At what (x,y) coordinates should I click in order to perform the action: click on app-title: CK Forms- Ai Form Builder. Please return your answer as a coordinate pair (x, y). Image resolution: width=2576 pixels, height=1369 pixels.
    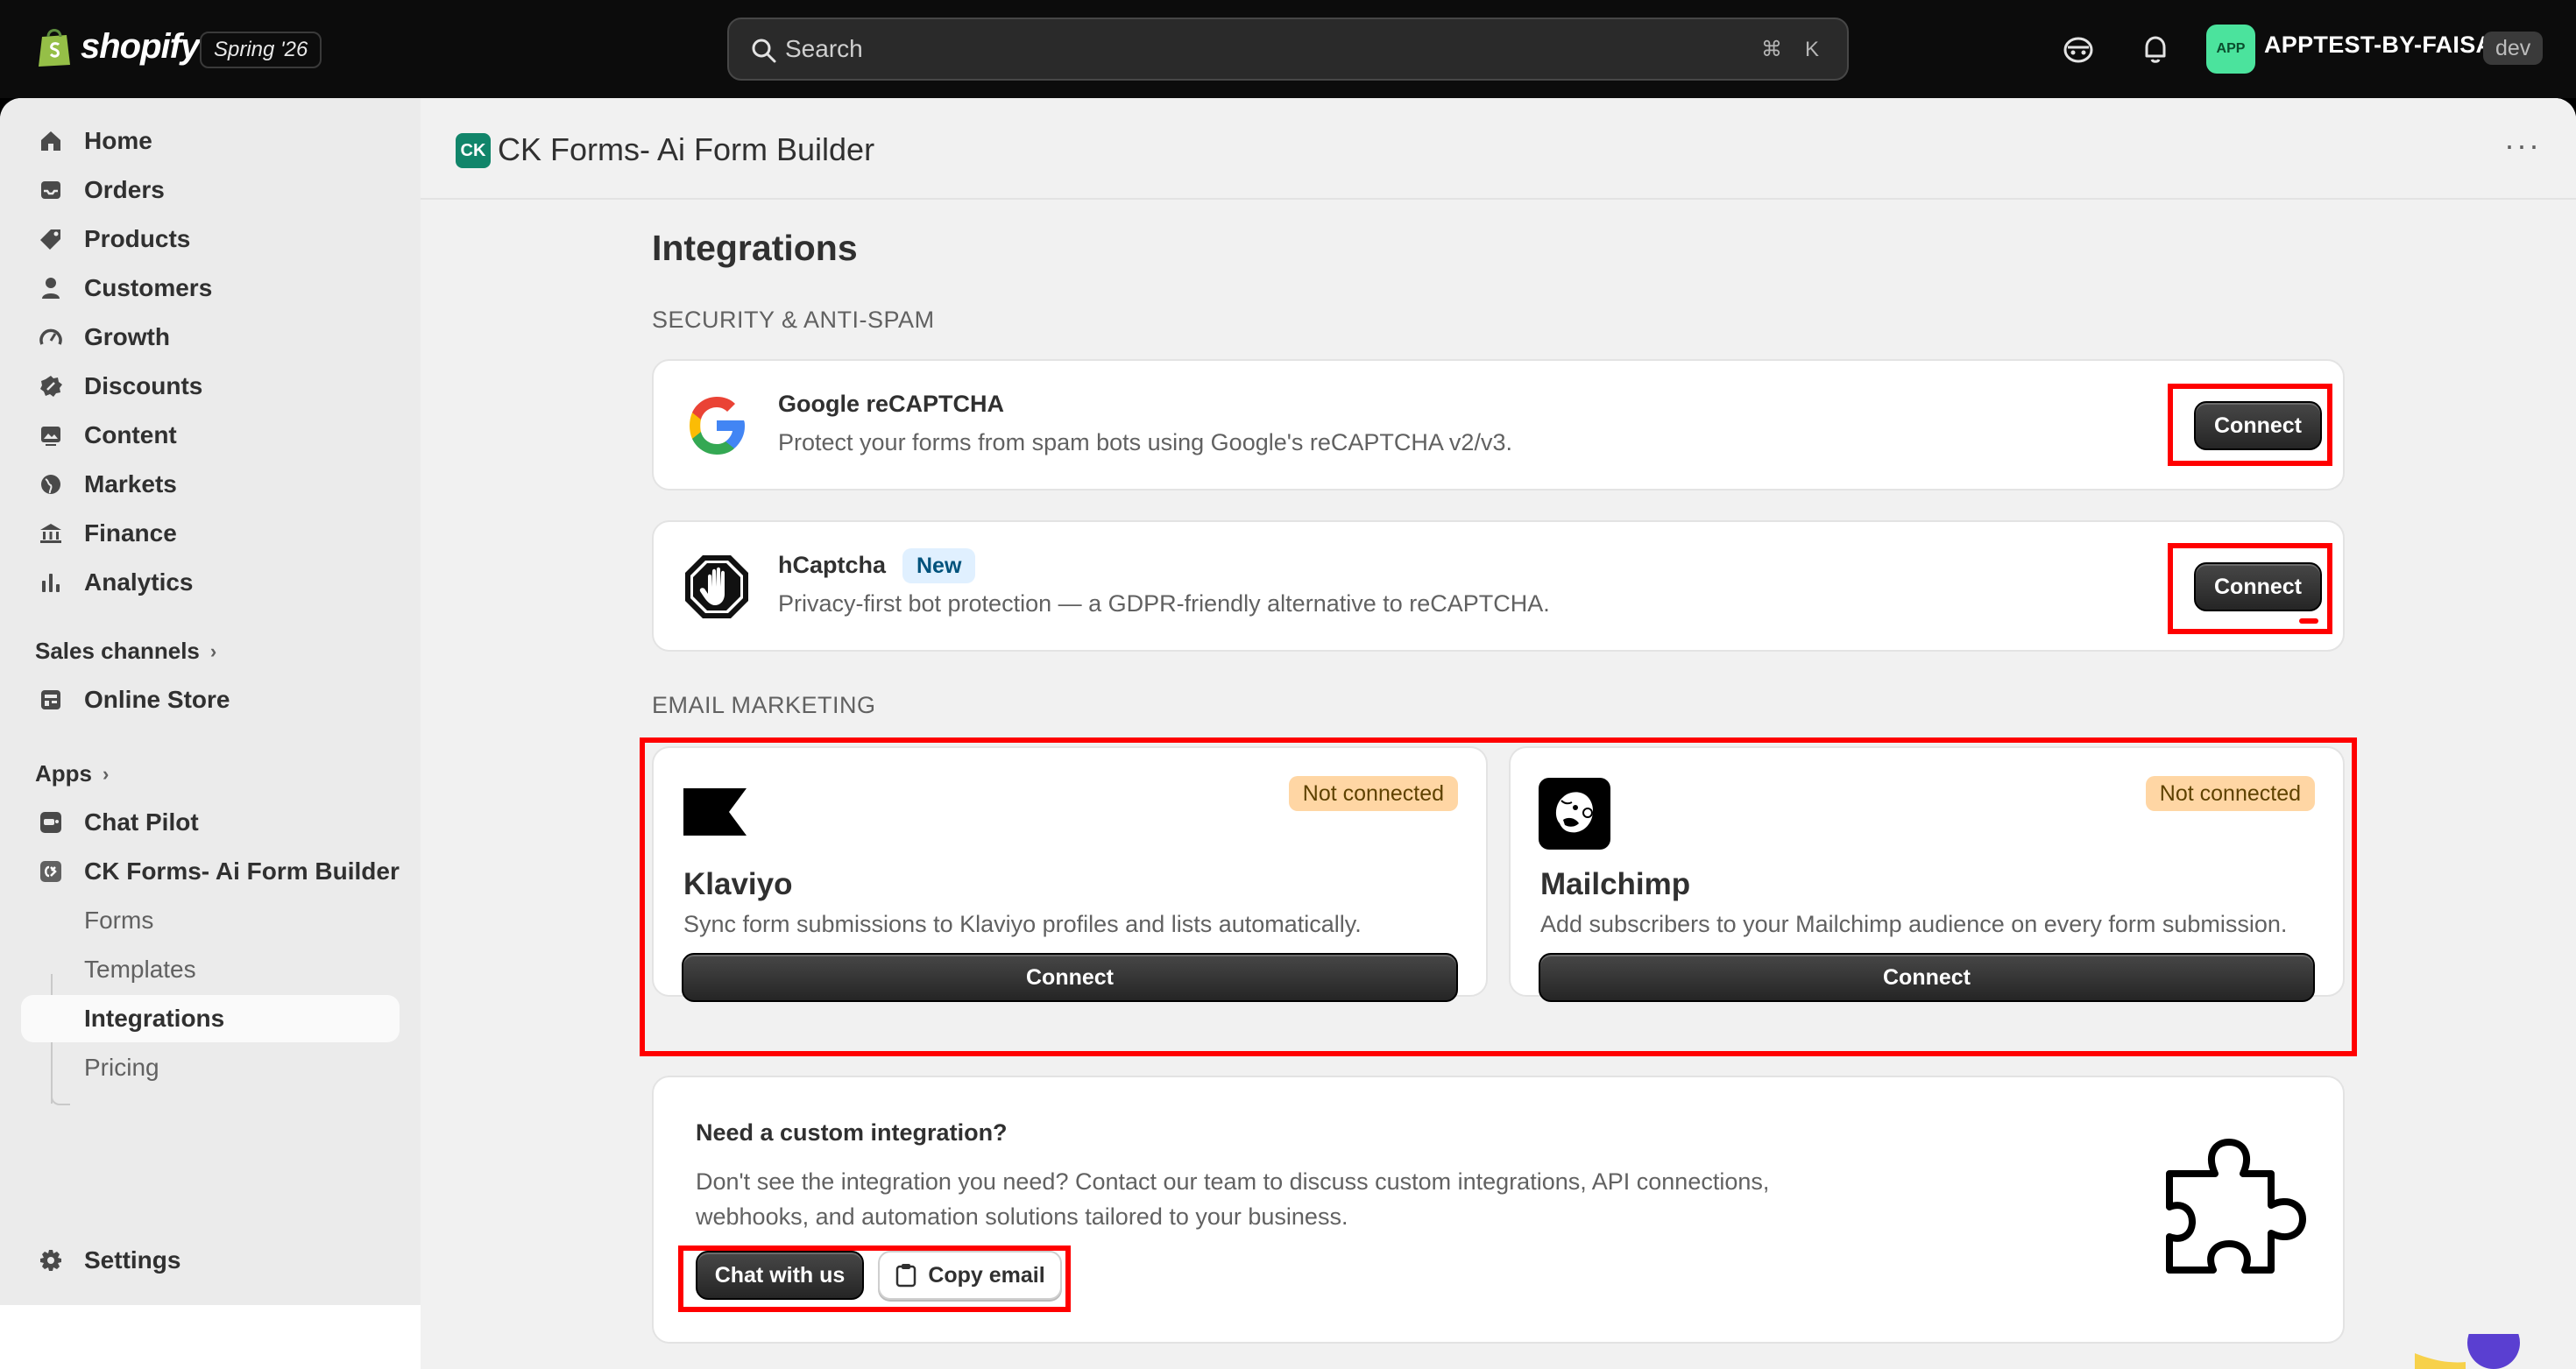
    Looking at the image, I should click on (686, 149).